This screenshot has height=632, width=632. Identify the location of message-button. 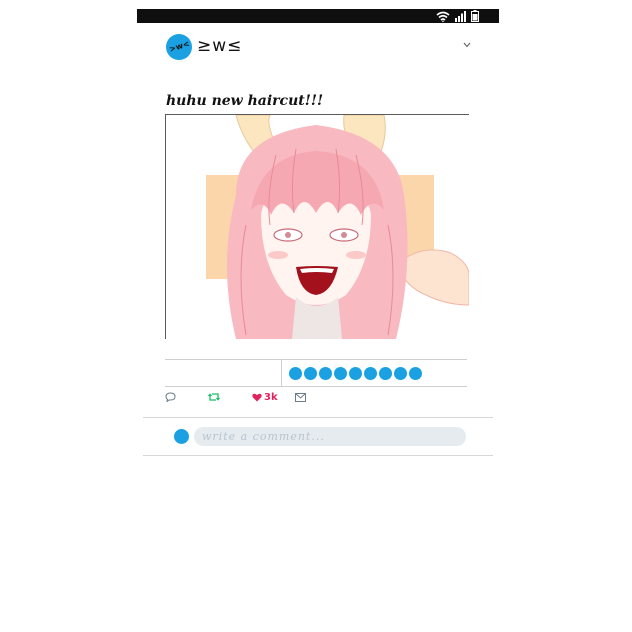
(300, 397).